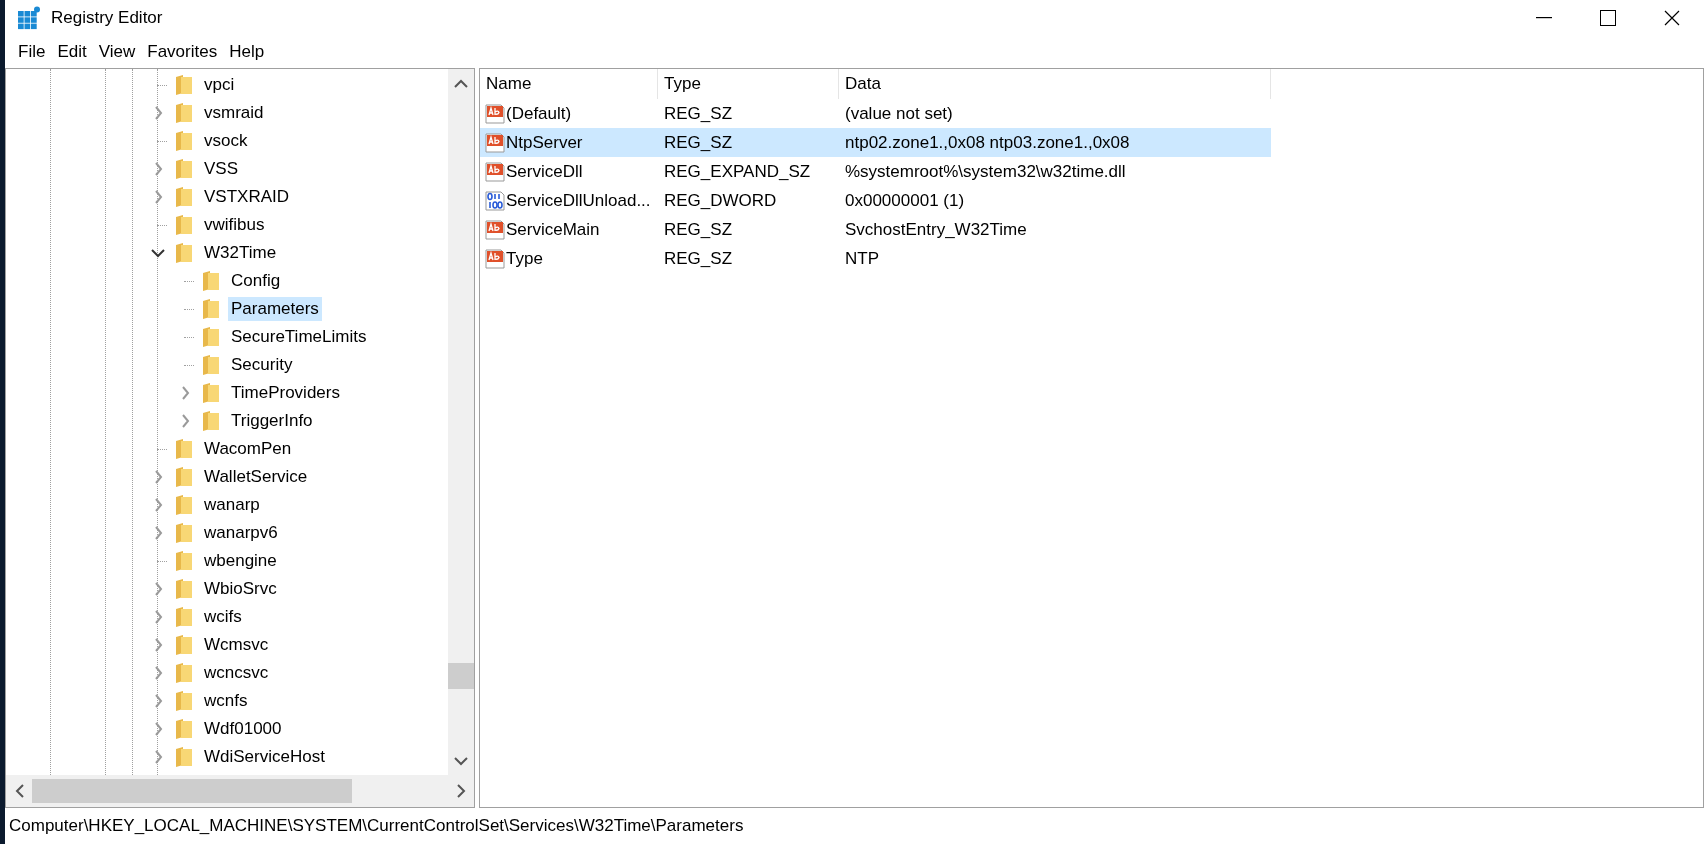  I want to click on tree-item: Wdf01000, so click(243, 729).